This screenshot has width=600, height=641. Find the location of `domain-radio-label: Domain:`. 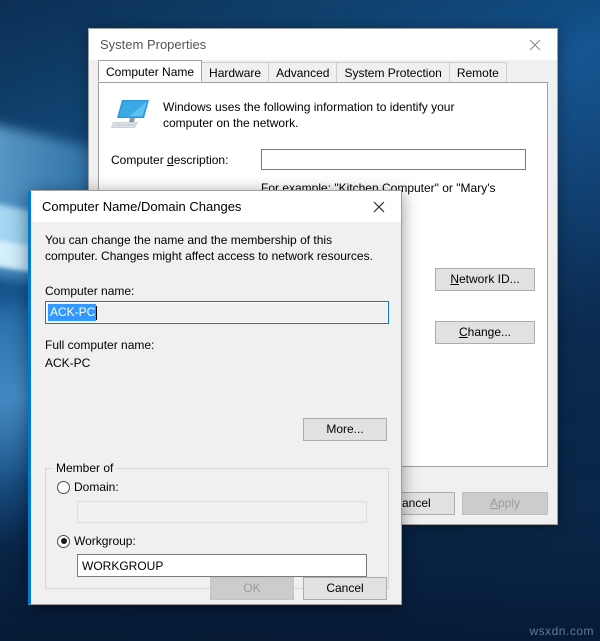

domain-radio-label: Domain: is located at coordinates (96, 487).